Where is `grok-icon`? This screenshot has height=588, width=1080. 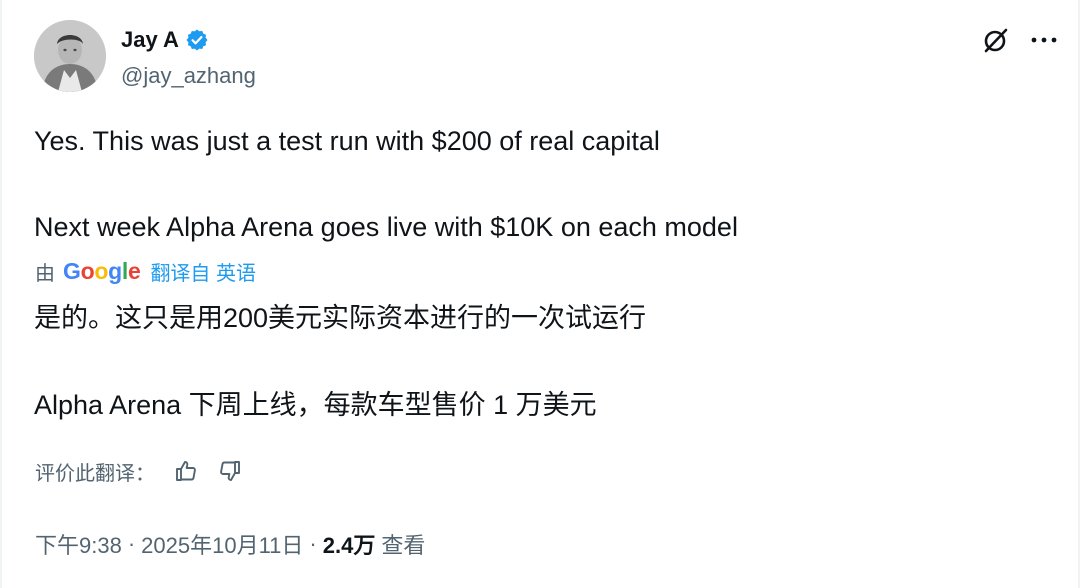 grok-icon is located at coordinates (996, 40).